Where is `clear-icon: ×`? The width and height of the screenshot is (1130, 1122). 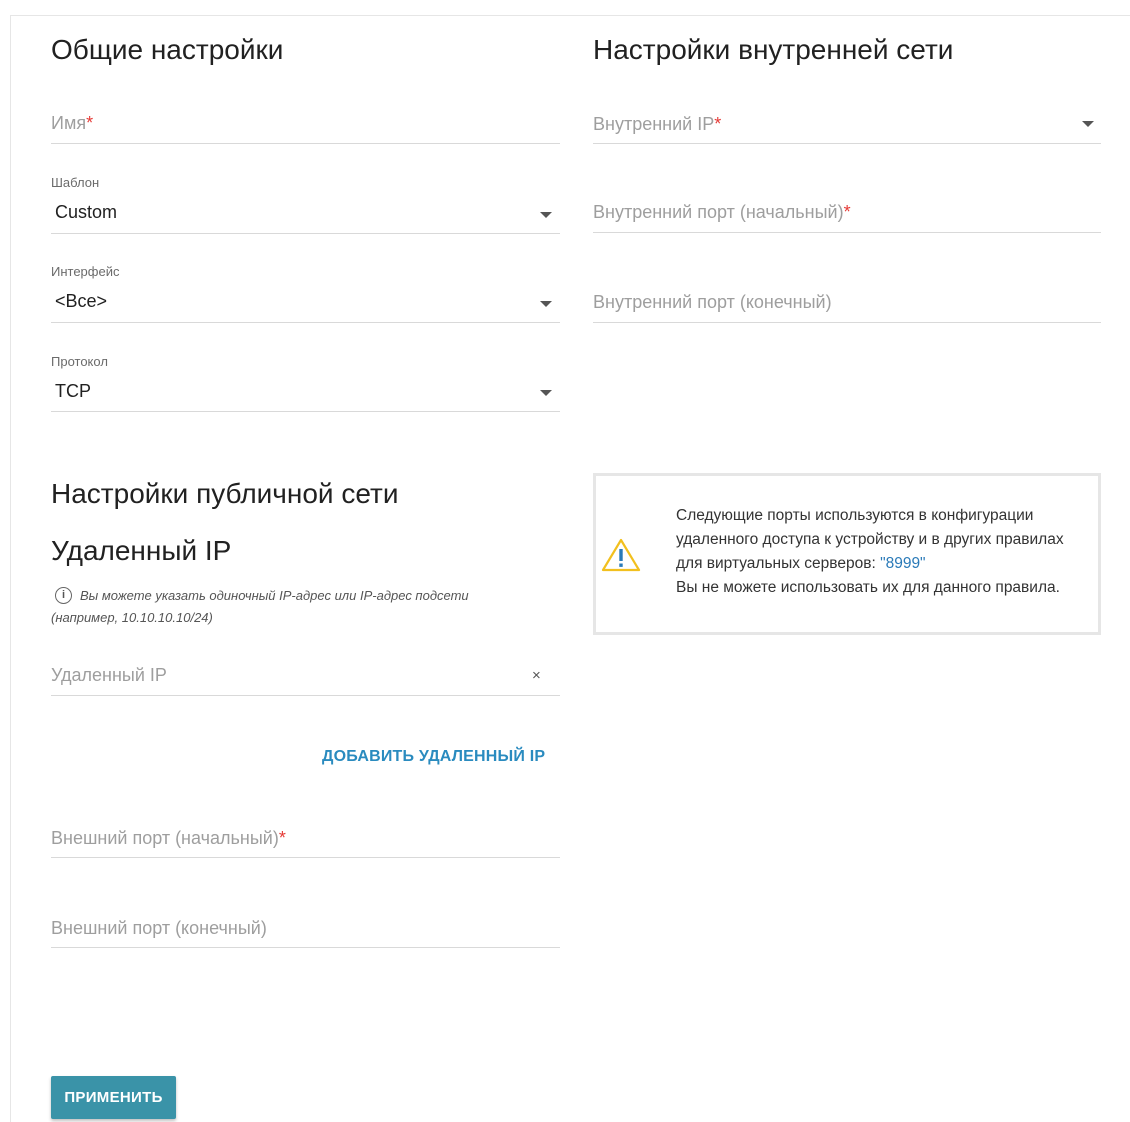
clear-icon: × is located at coordinates (536, 675).